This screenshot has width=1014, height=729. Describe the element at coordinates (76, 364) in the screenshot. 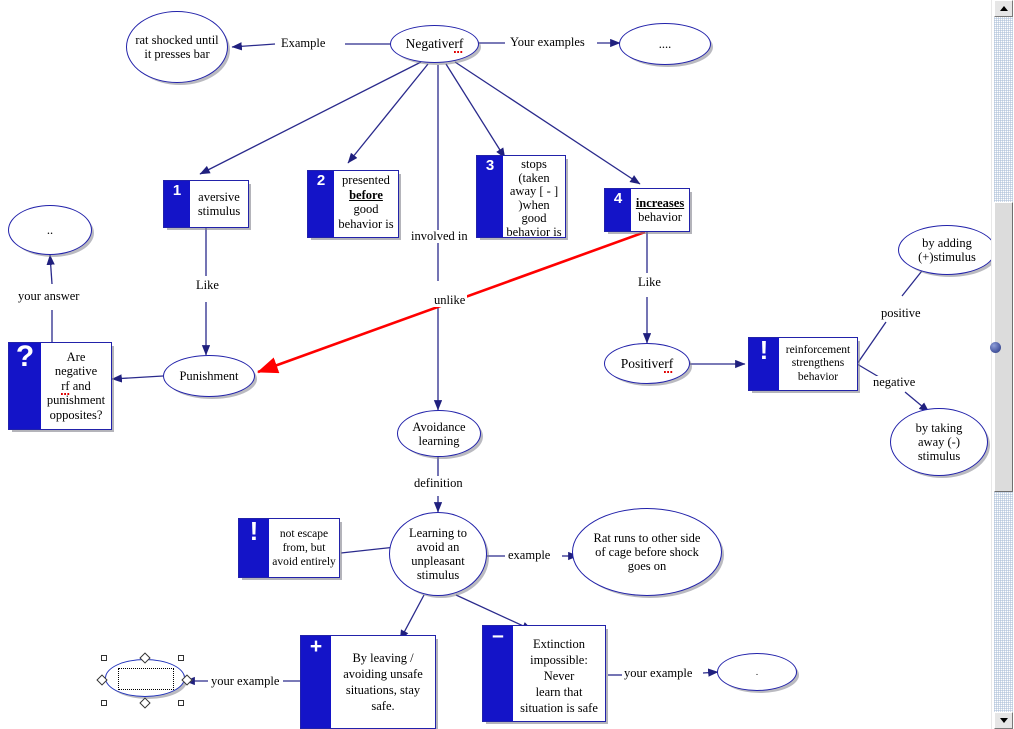

I see `question-box-line-1: Are negative` at that location.